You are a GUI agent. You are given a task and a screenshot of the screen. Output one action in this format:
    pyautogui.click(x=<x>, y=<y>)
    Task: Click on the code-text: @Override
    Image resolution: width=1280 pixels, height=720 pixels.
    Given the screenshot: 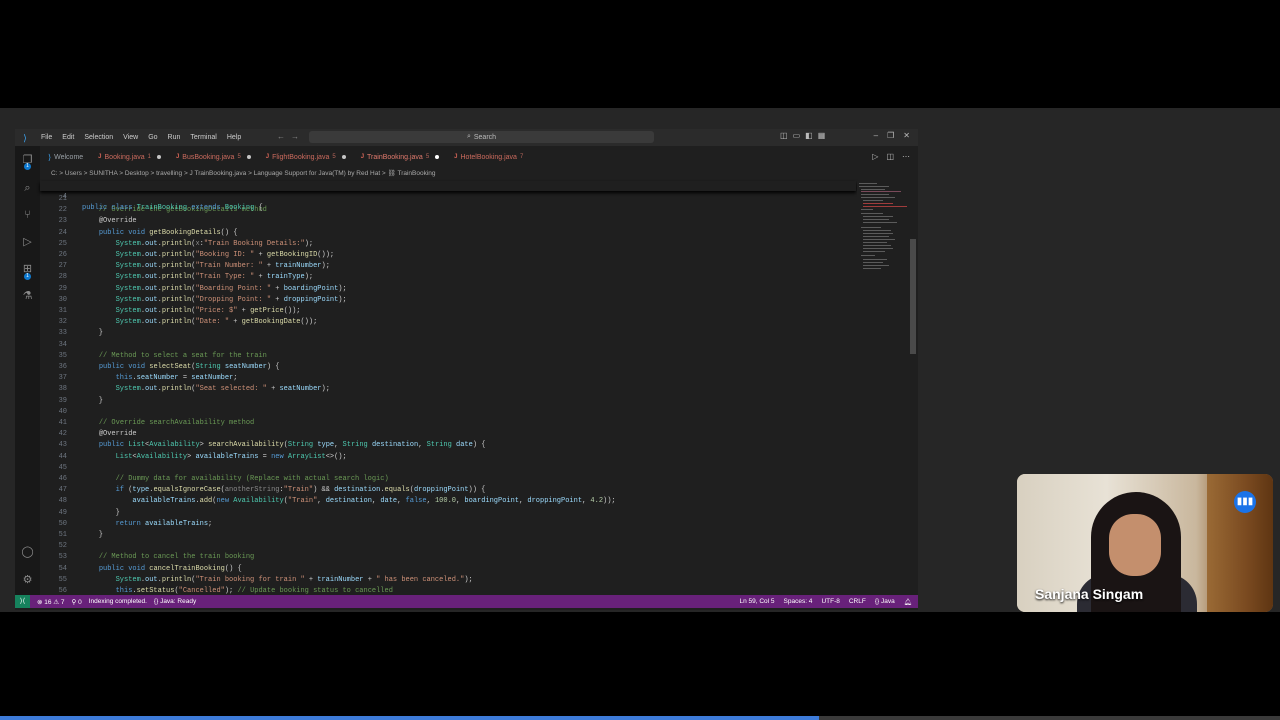 What is the action you would take?
    pyautogui.click(x=117, y=221)
    